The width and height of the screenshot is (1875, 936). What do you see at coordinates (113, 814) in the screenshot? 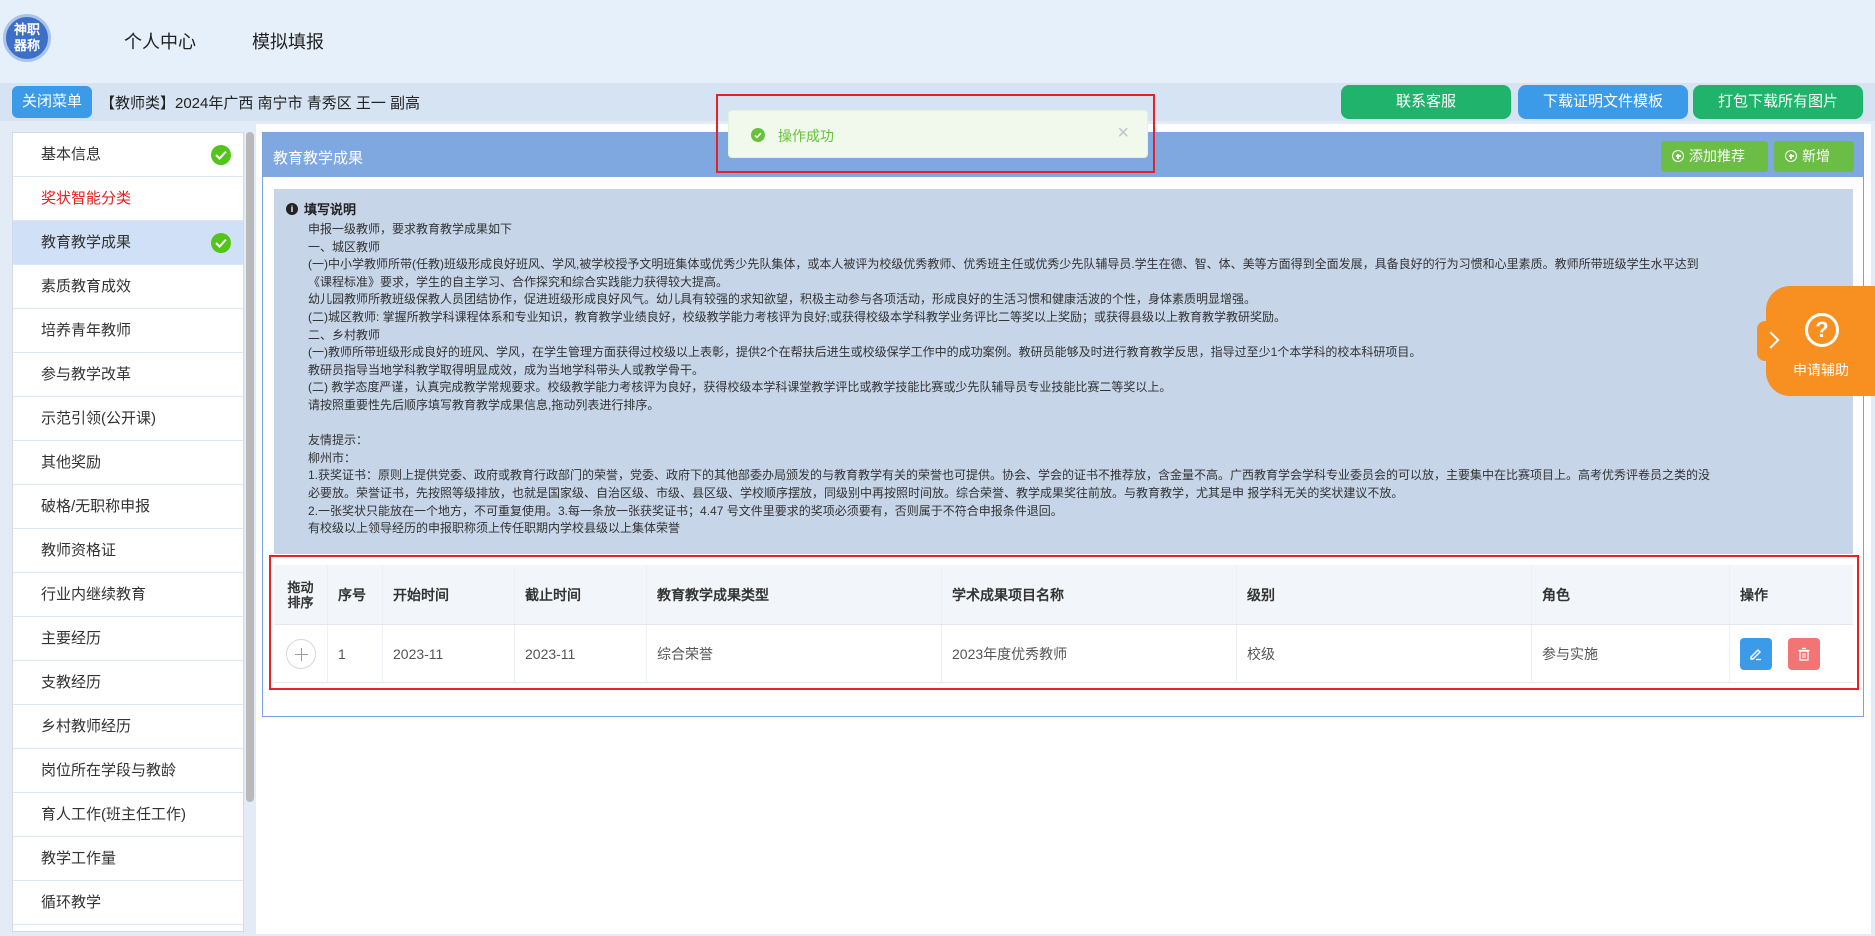
I see `sidebar-item-label: 育人工作(班主任工作)` at bounding box center [113, 814].